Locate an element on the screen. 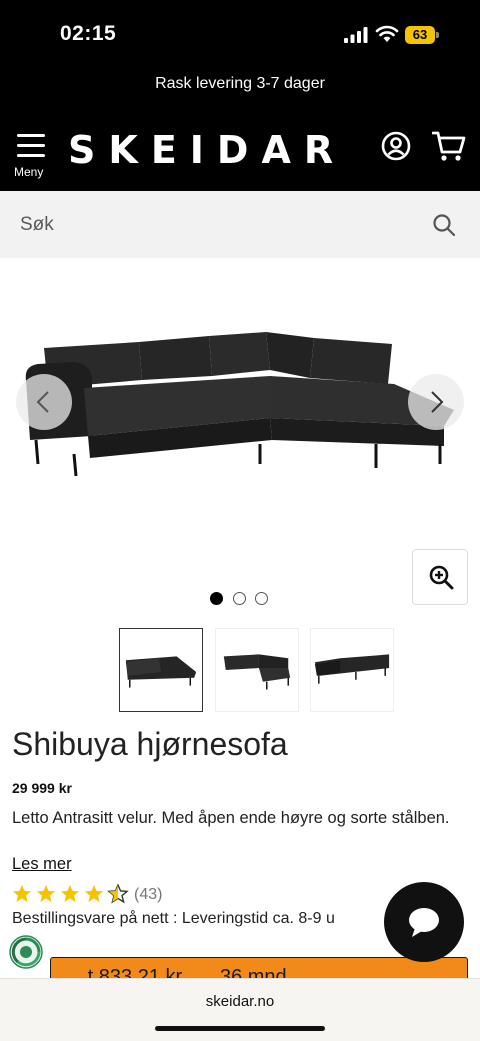  chevron-right-icon is located at coordinates (437, 402).